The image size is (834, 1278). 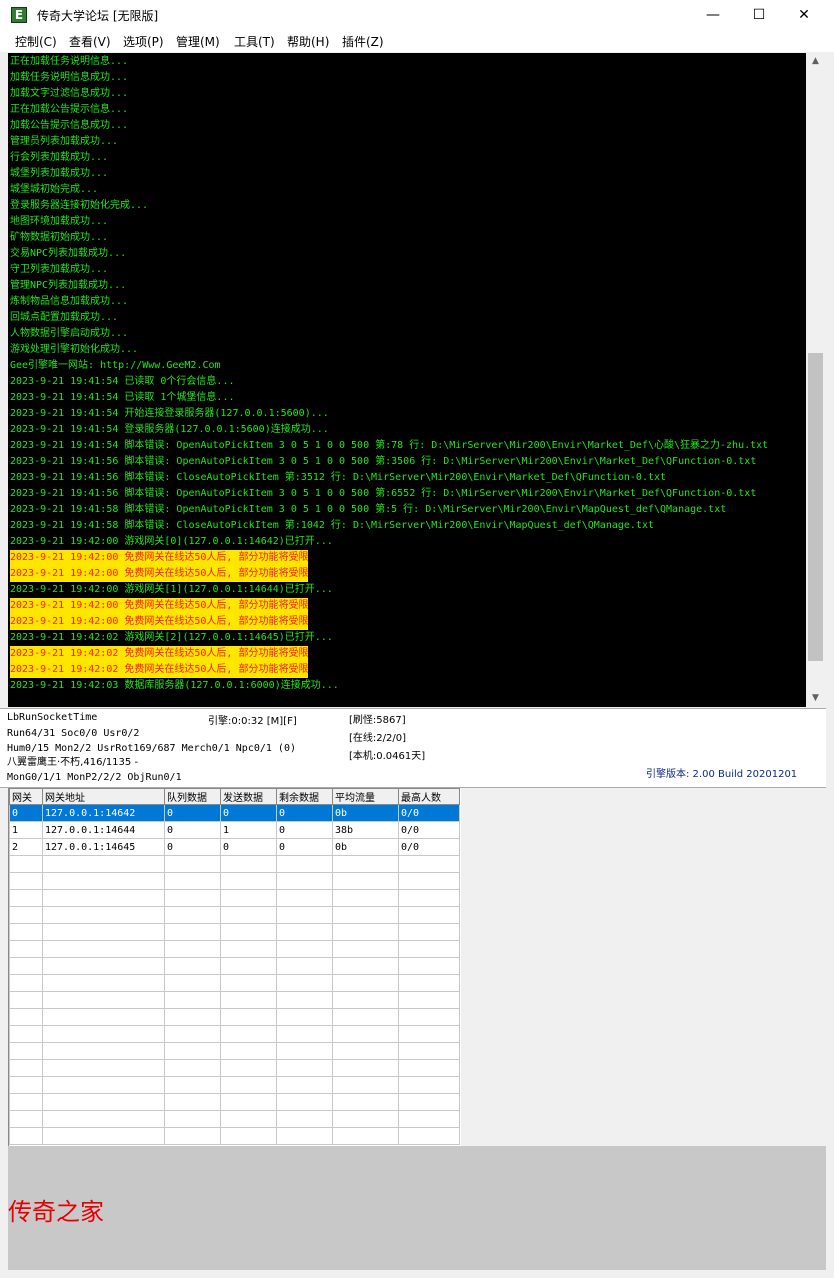 I want to click on column-header: 发送数据, so click(x=248, y=796).